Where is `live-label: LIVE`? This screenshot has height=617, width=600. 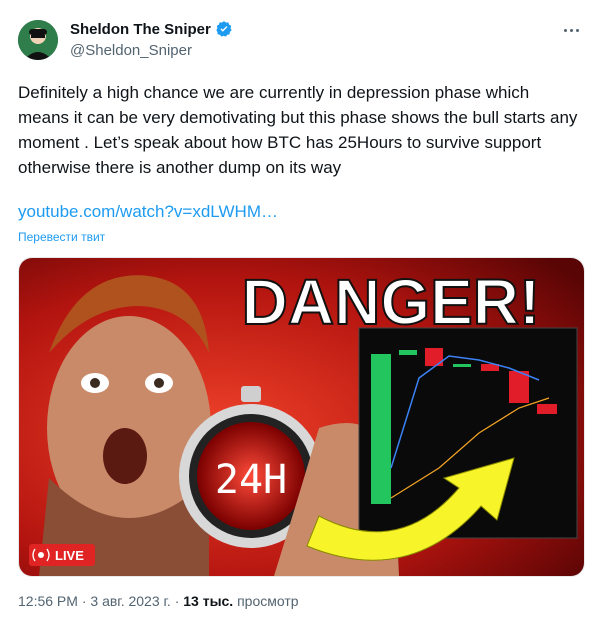
live-label: LIVE is located at coordinates (69, 555).